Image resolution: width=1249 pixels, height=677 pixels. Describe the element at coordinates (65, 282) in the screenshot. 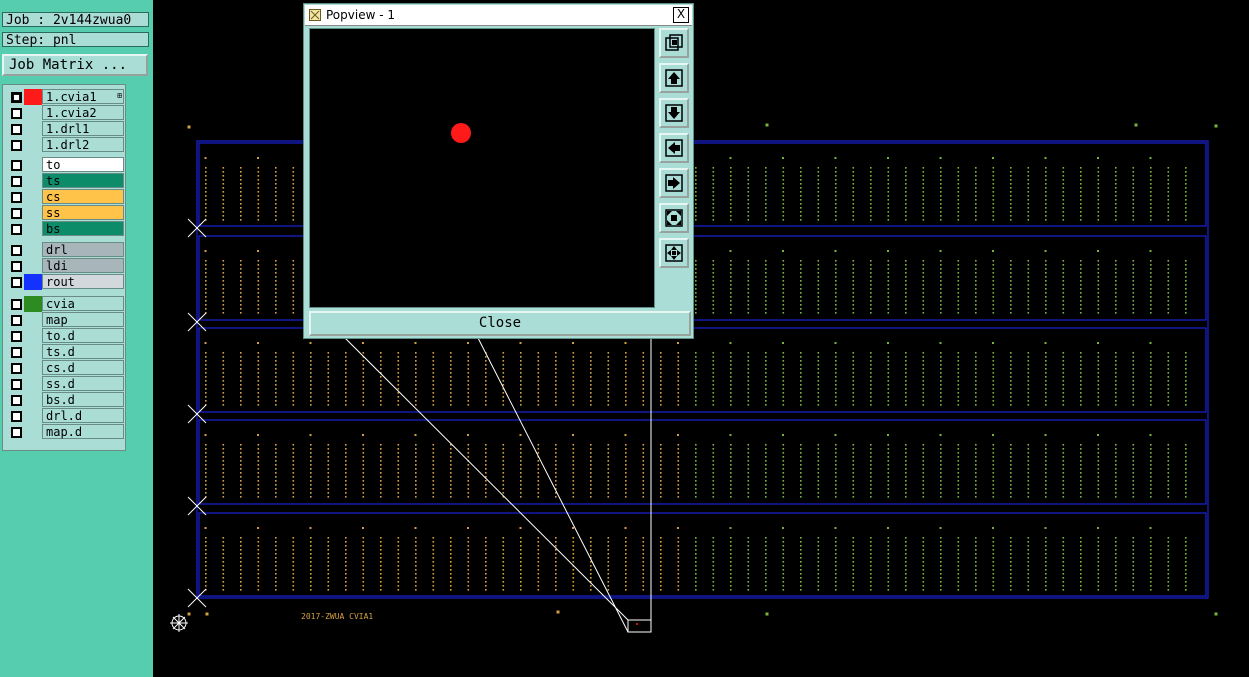

I see `layer-row-rout: rout` at that location.